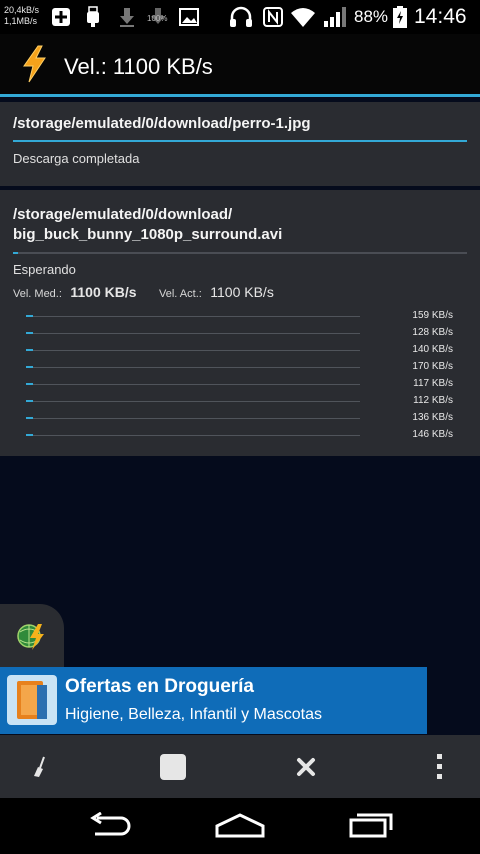 The image size is (480, 854). I want to click on current-speed-value: 1100 KB/s, so click(242, 292).